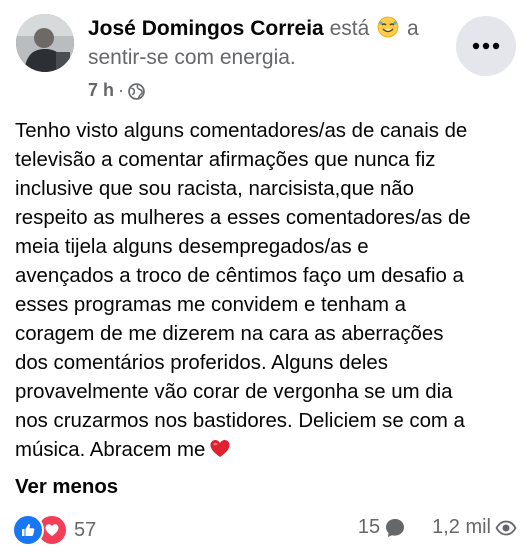  What do you see at coordinates (116, 90) in the screenshot?
I see `post-meta: 7 h ·` at bounding box center [116, 90].